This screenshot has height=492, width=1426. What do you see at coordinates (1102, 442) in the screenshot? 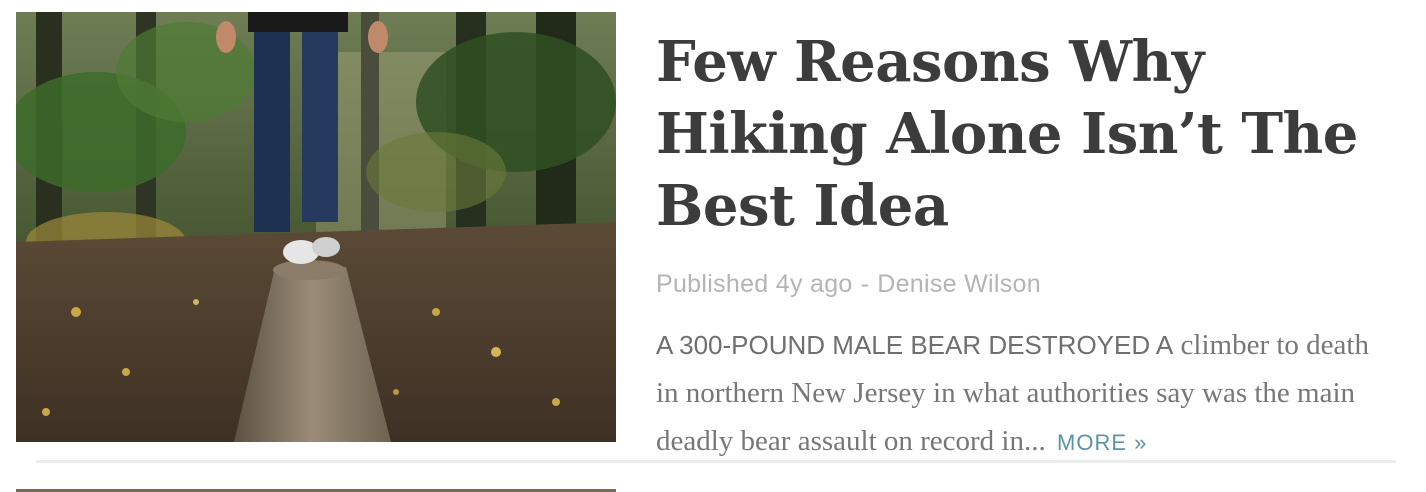
I see `read-more-link: MORE »` at bounding box center [1102, 442].